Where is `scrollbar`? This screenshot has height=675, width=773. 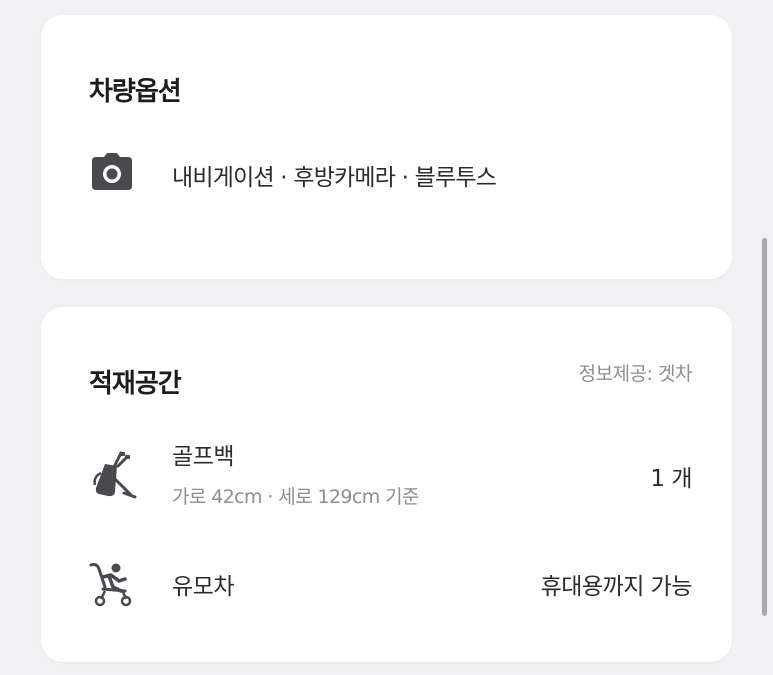
scrollbar is located at coordinates (764, 427).